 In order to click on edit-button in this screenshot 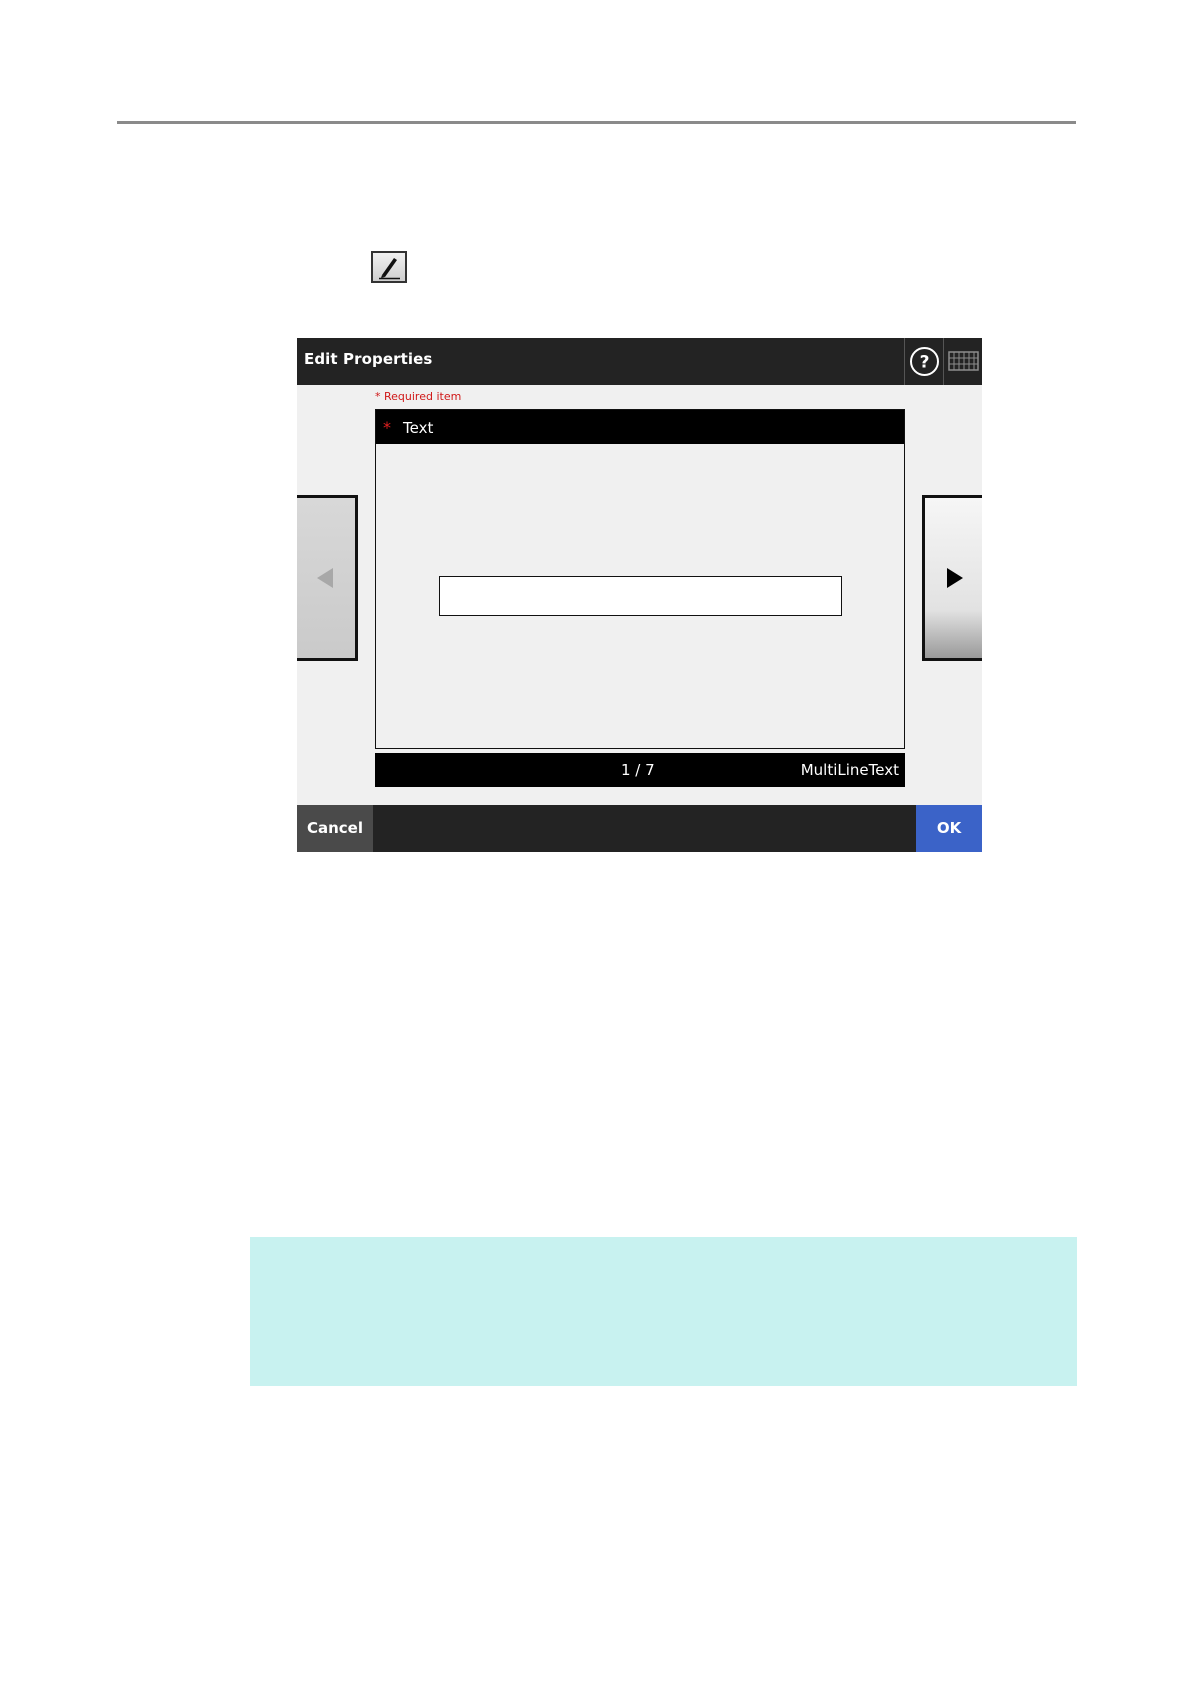, I will do `click(389, 267)`.